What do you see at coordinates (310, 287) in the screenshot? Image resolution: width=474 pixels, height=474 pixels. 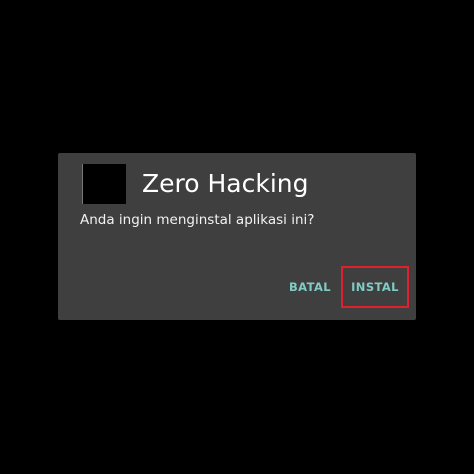 I see `cancel-button: BATAL` at bounding box center [310, 287].